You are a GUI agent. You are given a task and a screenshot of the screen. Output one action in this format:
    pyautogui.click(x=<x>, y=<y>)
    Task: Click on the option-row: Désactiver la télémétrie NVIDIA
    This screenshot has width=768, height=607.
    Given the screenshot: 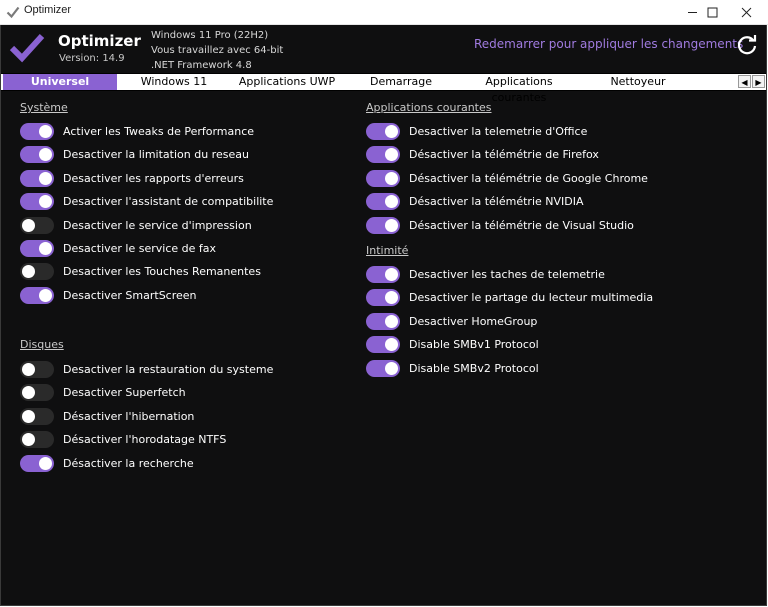 What is the action you would take?
    pyautogui.click(x=475, y=201)
    